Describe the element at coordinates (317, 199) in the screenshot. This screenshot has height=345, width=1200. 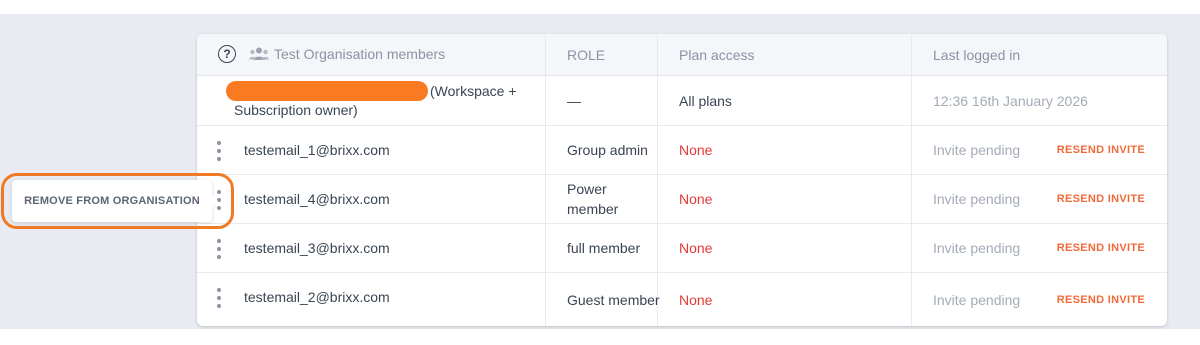
I see `member-email: testemail_4@brixx.com` at that location.